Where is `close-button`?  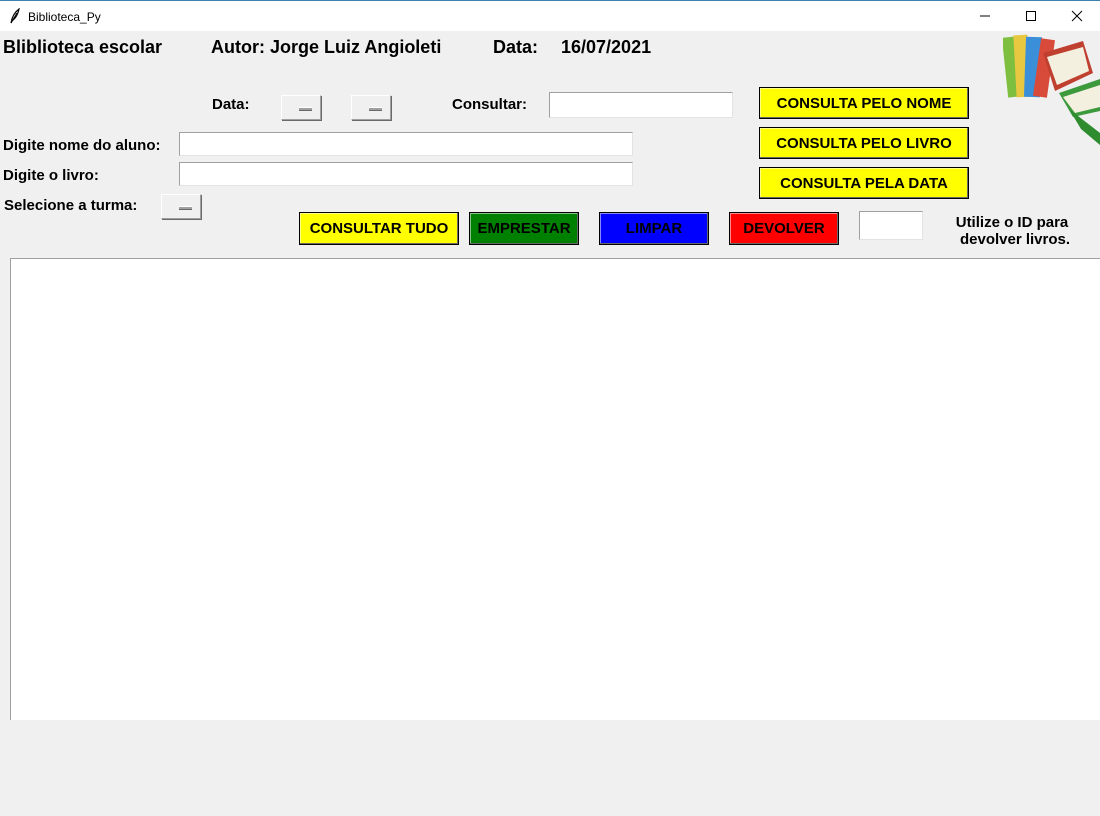
close-button is located at coordinates (1077, 16).